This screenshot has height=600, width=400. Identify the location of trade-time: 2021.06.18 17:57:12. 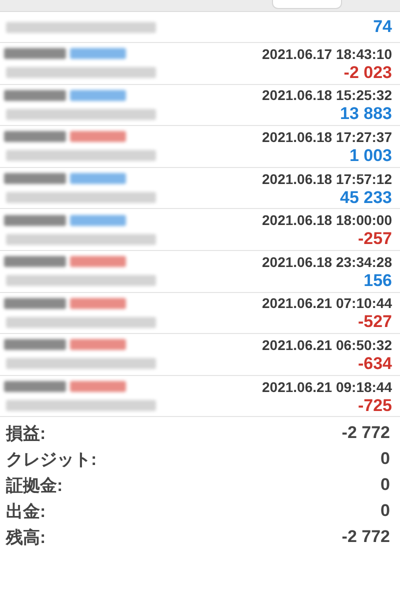
(327, 178).